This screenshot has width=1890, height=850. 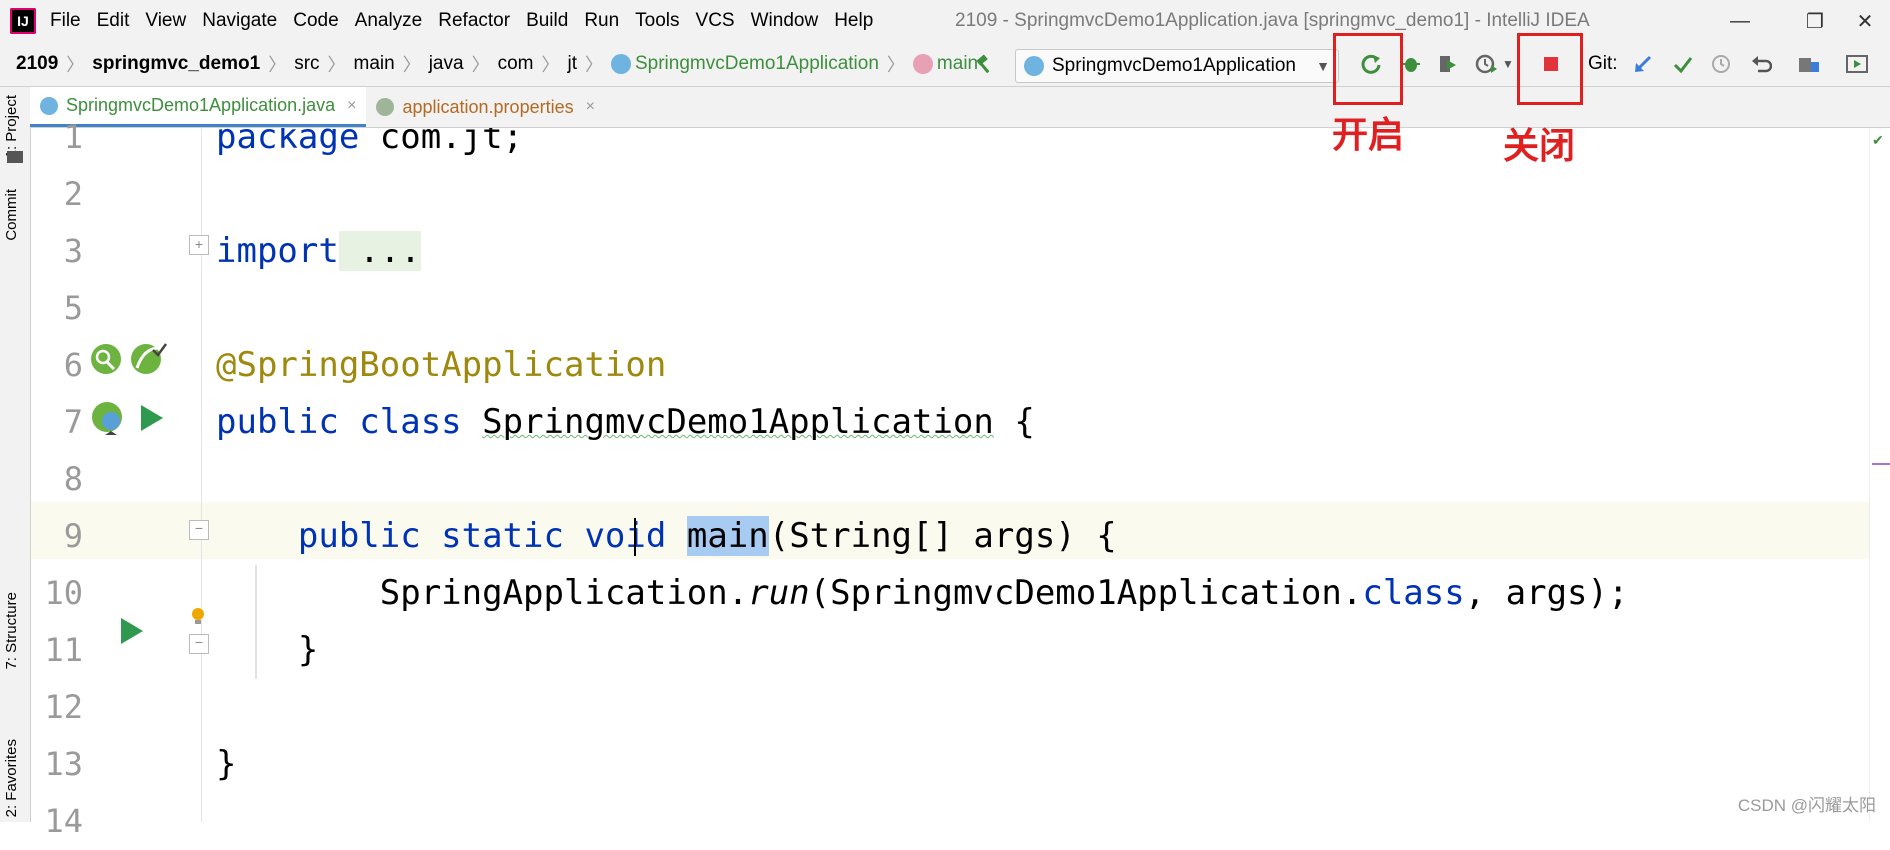 What do you see at coordinates (1857, 64) in the screenshot?
I see `run-anything-icon` at bounding box center [1857, 64].